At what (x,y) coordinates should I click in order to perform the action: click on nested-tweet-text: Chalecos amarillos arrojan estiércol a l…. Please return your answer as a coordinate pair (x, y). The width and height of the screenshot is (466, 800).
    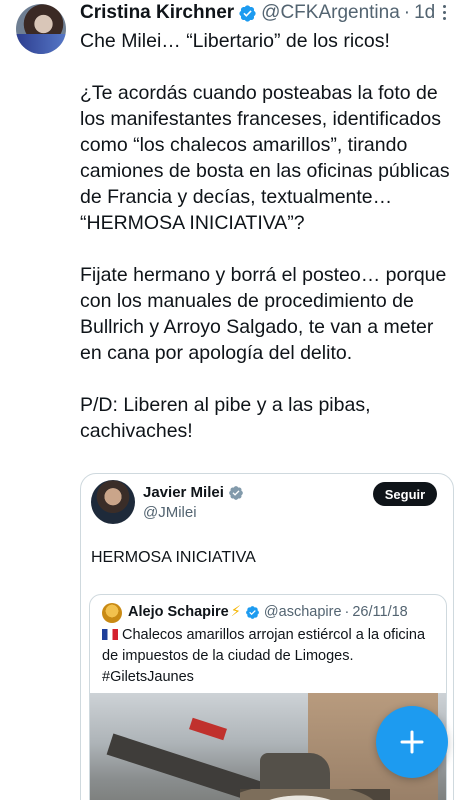
    Looking at the image, I should click on (264, 656).